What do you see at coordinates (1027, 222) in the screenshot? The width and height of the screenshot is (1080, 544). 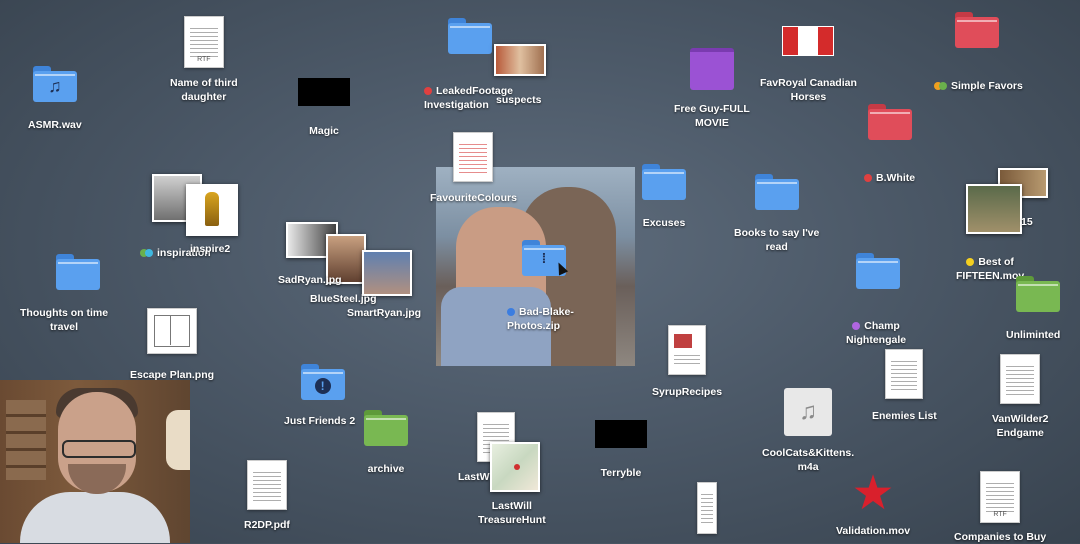 I see `fifteen-side-label: 15` at bounding box center [1027, 222].